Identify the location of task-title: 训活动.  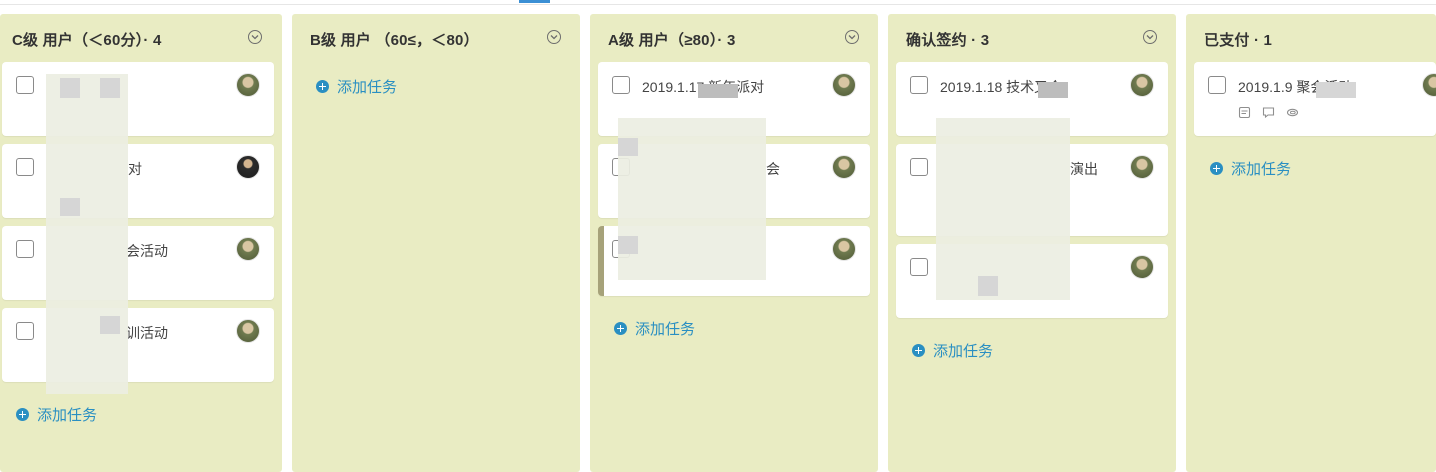
(147, 333).